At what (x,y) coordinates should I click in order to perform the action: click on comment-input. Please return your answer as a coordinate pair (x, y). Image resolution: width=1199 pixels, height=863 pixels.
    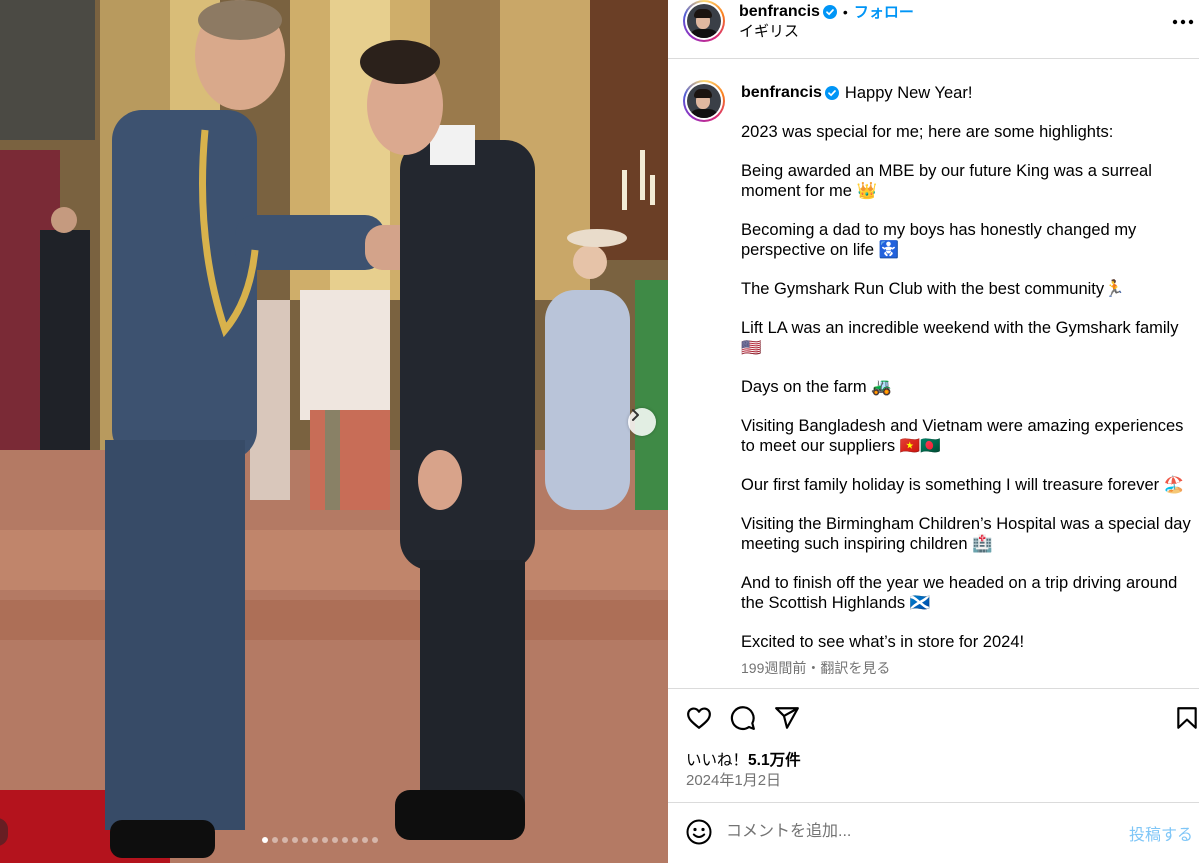
    Looking at the image, I should click on (921, 832).